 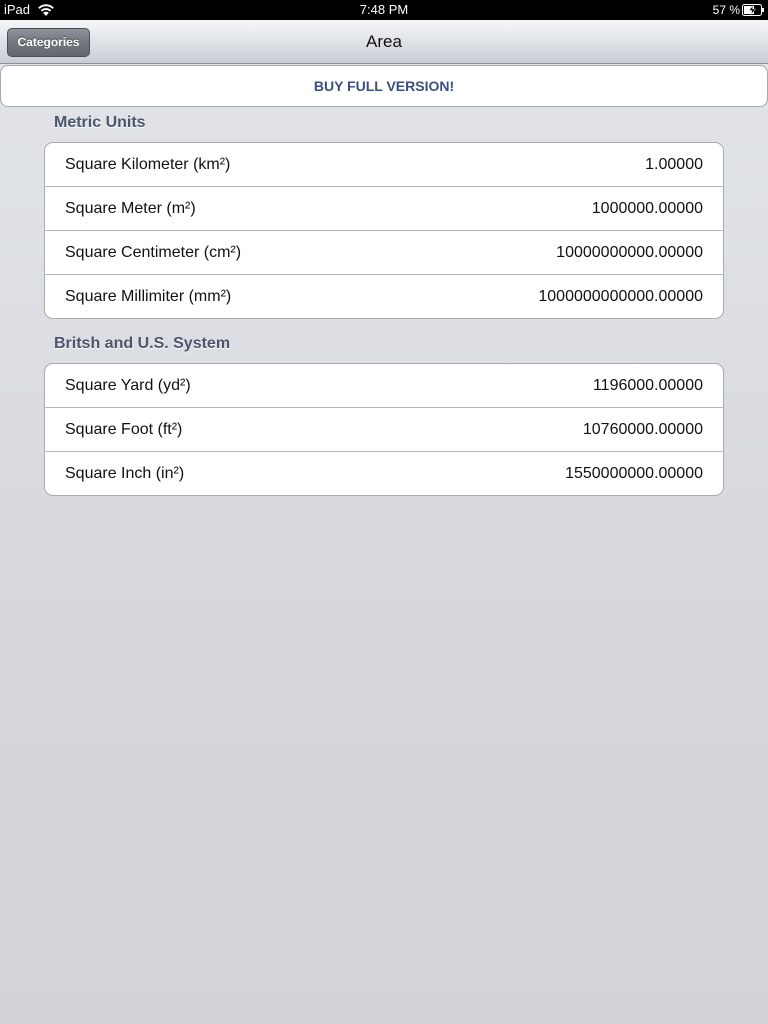 I want to click on unit-value: 1196000.00000, so click(x=647, y=385).